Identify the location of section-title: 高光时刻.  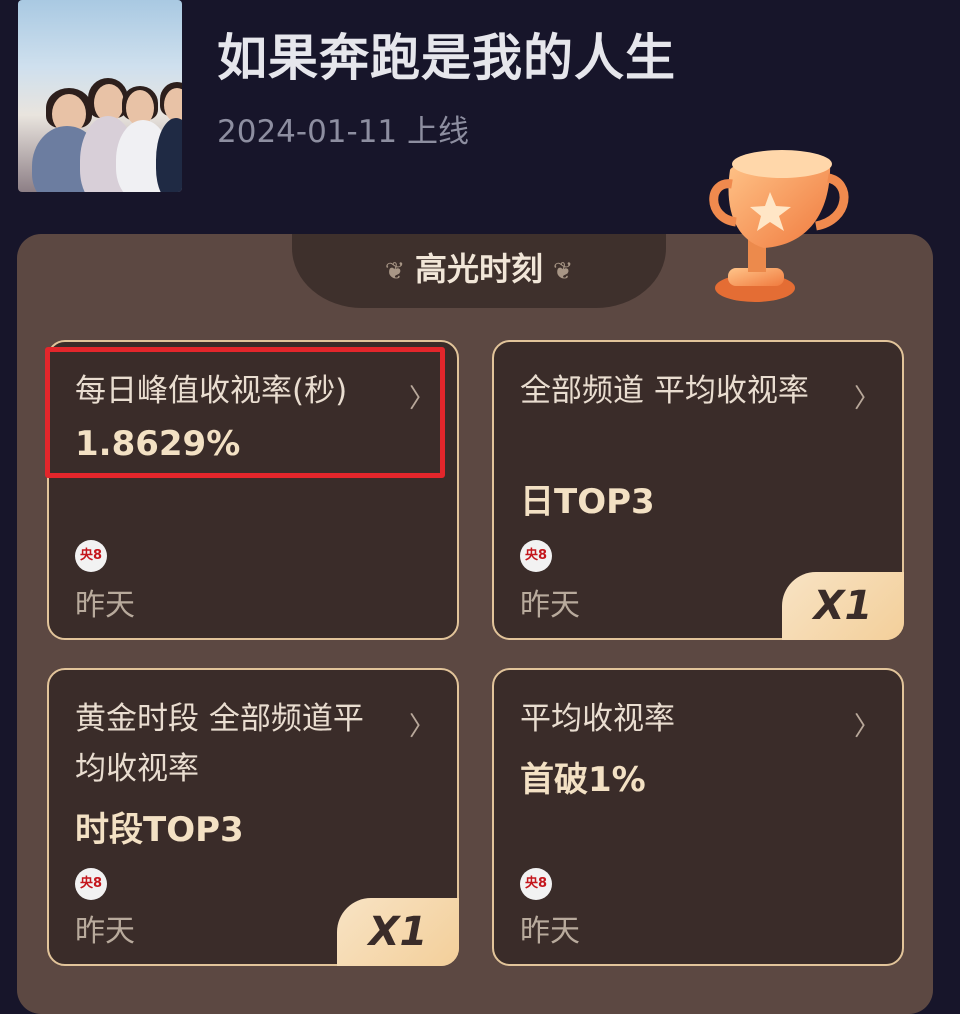
(478, 269).